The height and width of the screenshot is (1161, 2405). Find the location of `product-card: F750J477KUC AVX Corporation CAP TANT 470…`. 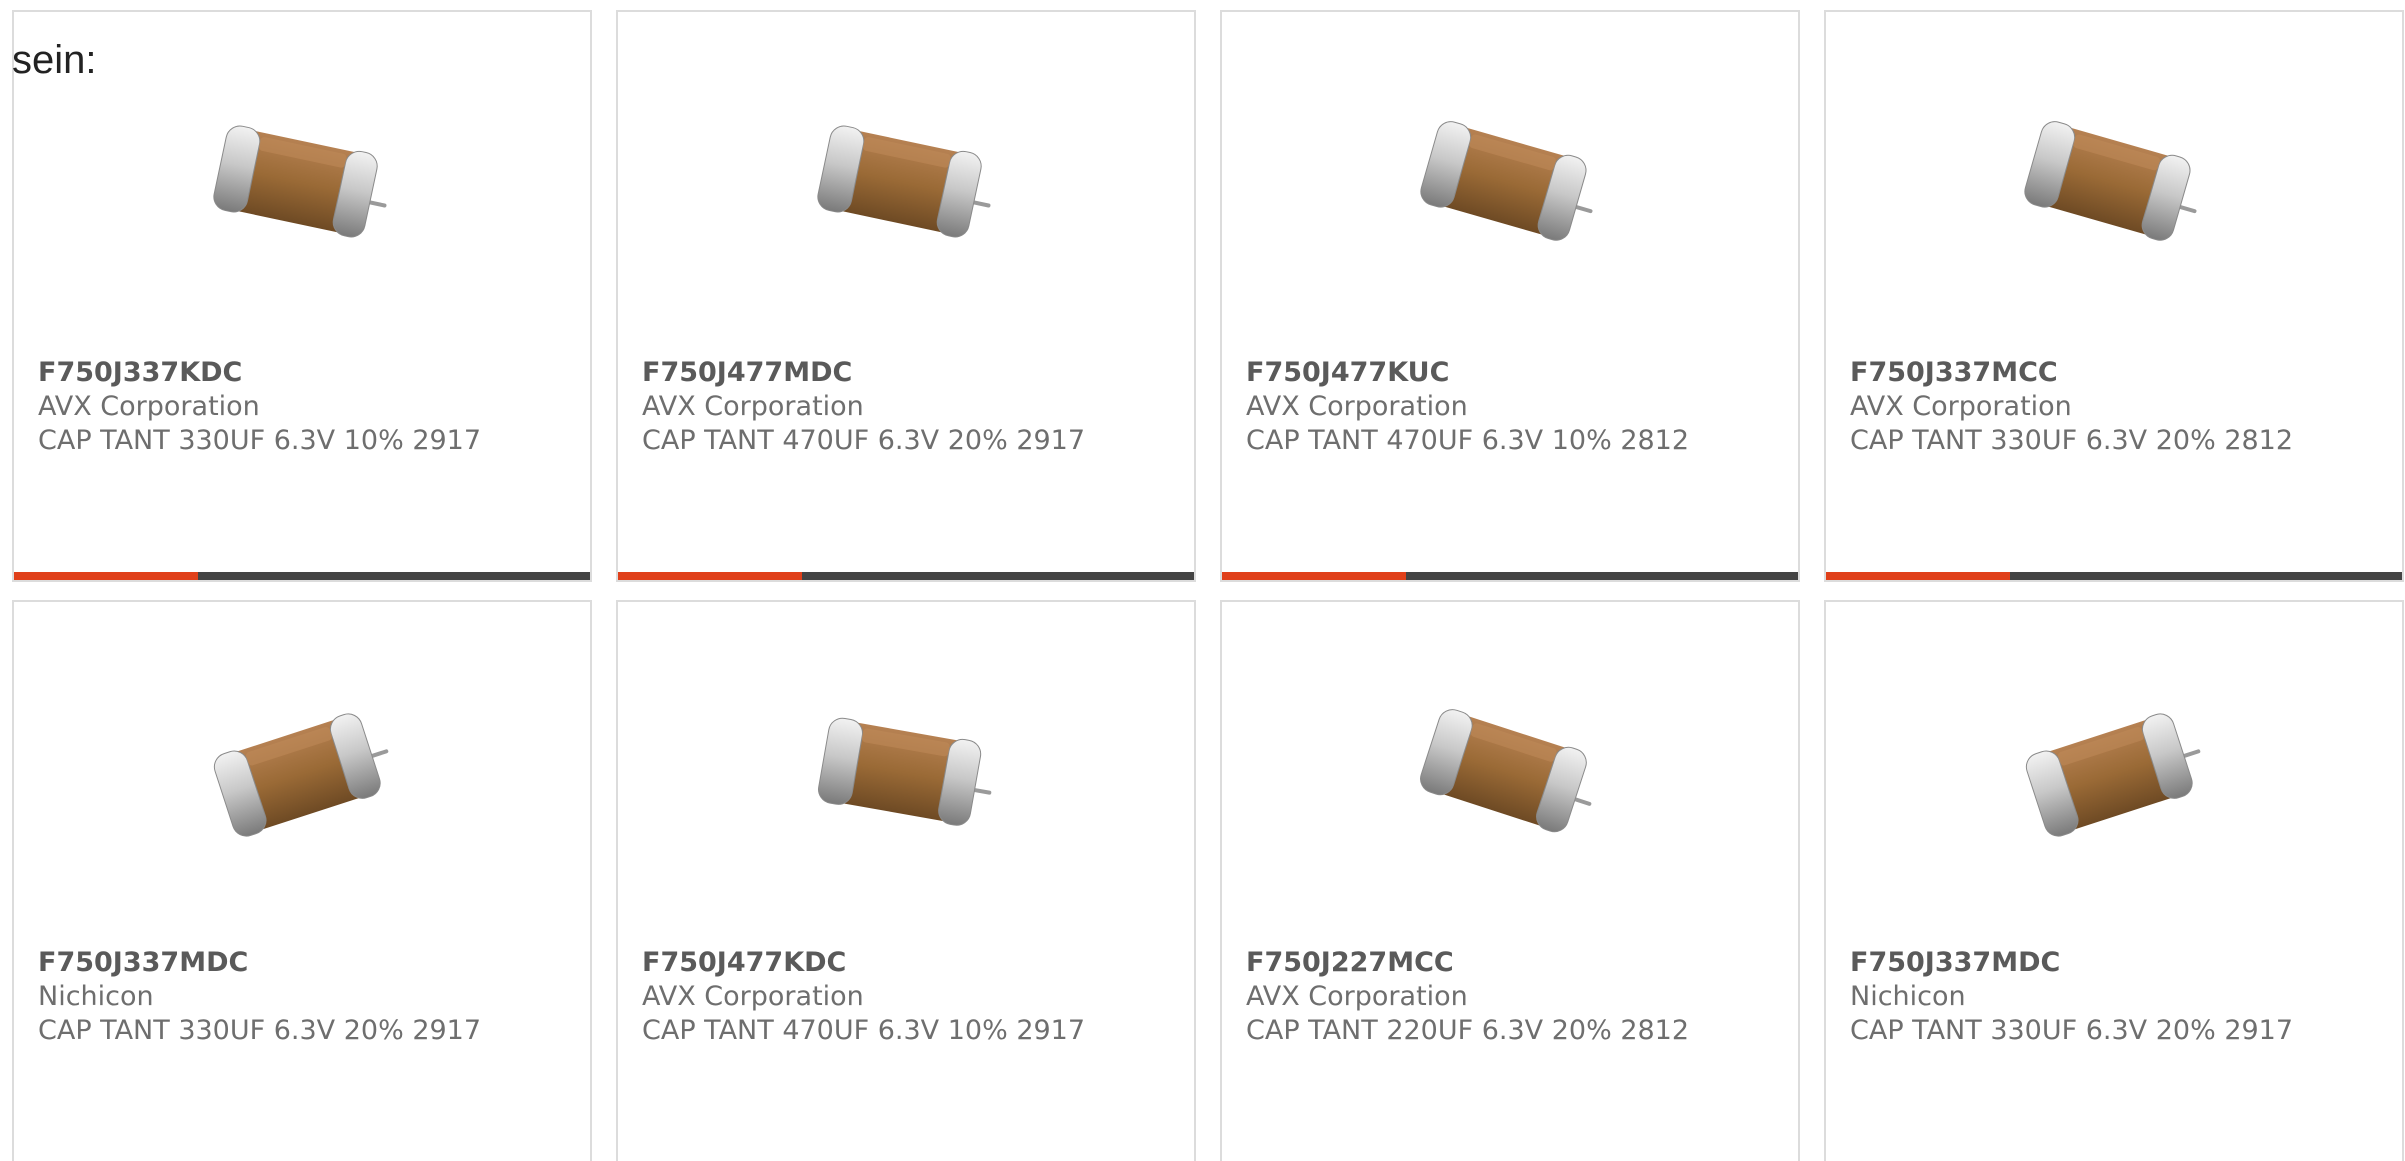

product-card: F750J477KUC AVX Corporation CAP TANT 470… is located at coordinates (1510, 296).